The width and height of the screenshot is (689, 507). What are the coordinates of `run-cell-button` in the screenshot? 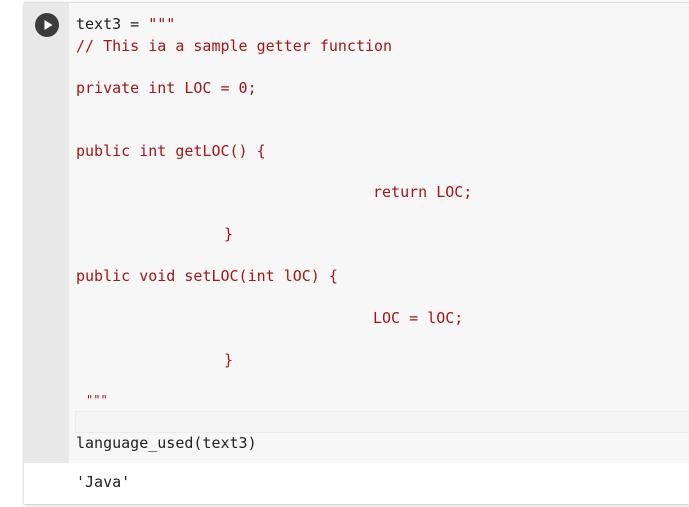 It's located at (47, 25).